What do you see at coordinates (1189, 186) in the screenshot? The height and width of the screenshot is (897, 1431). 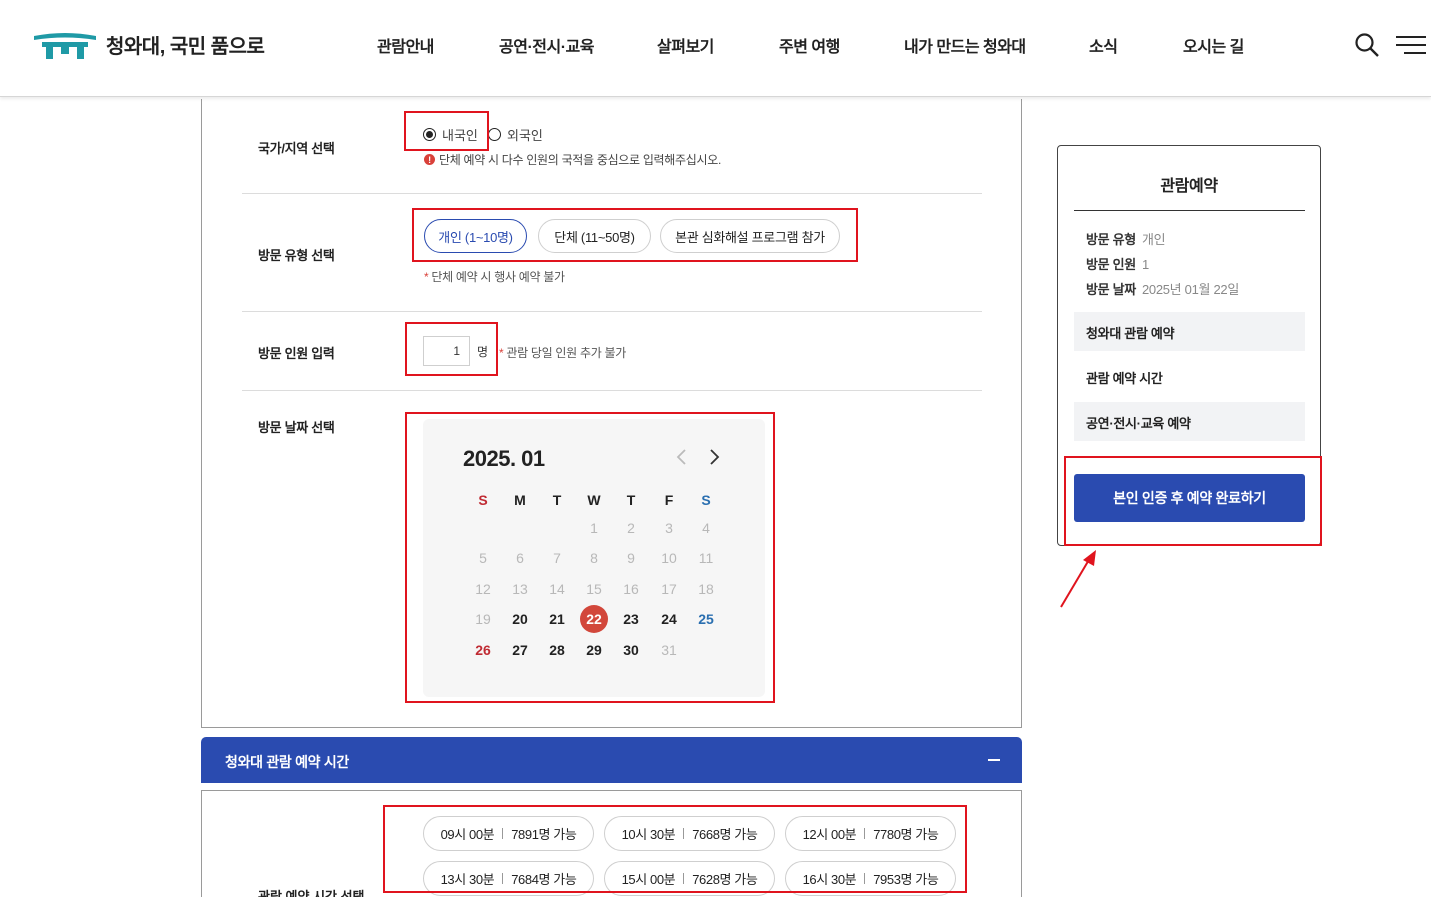 I see `sidebar-title: 관람예약` at bounding box center [1189, 186].